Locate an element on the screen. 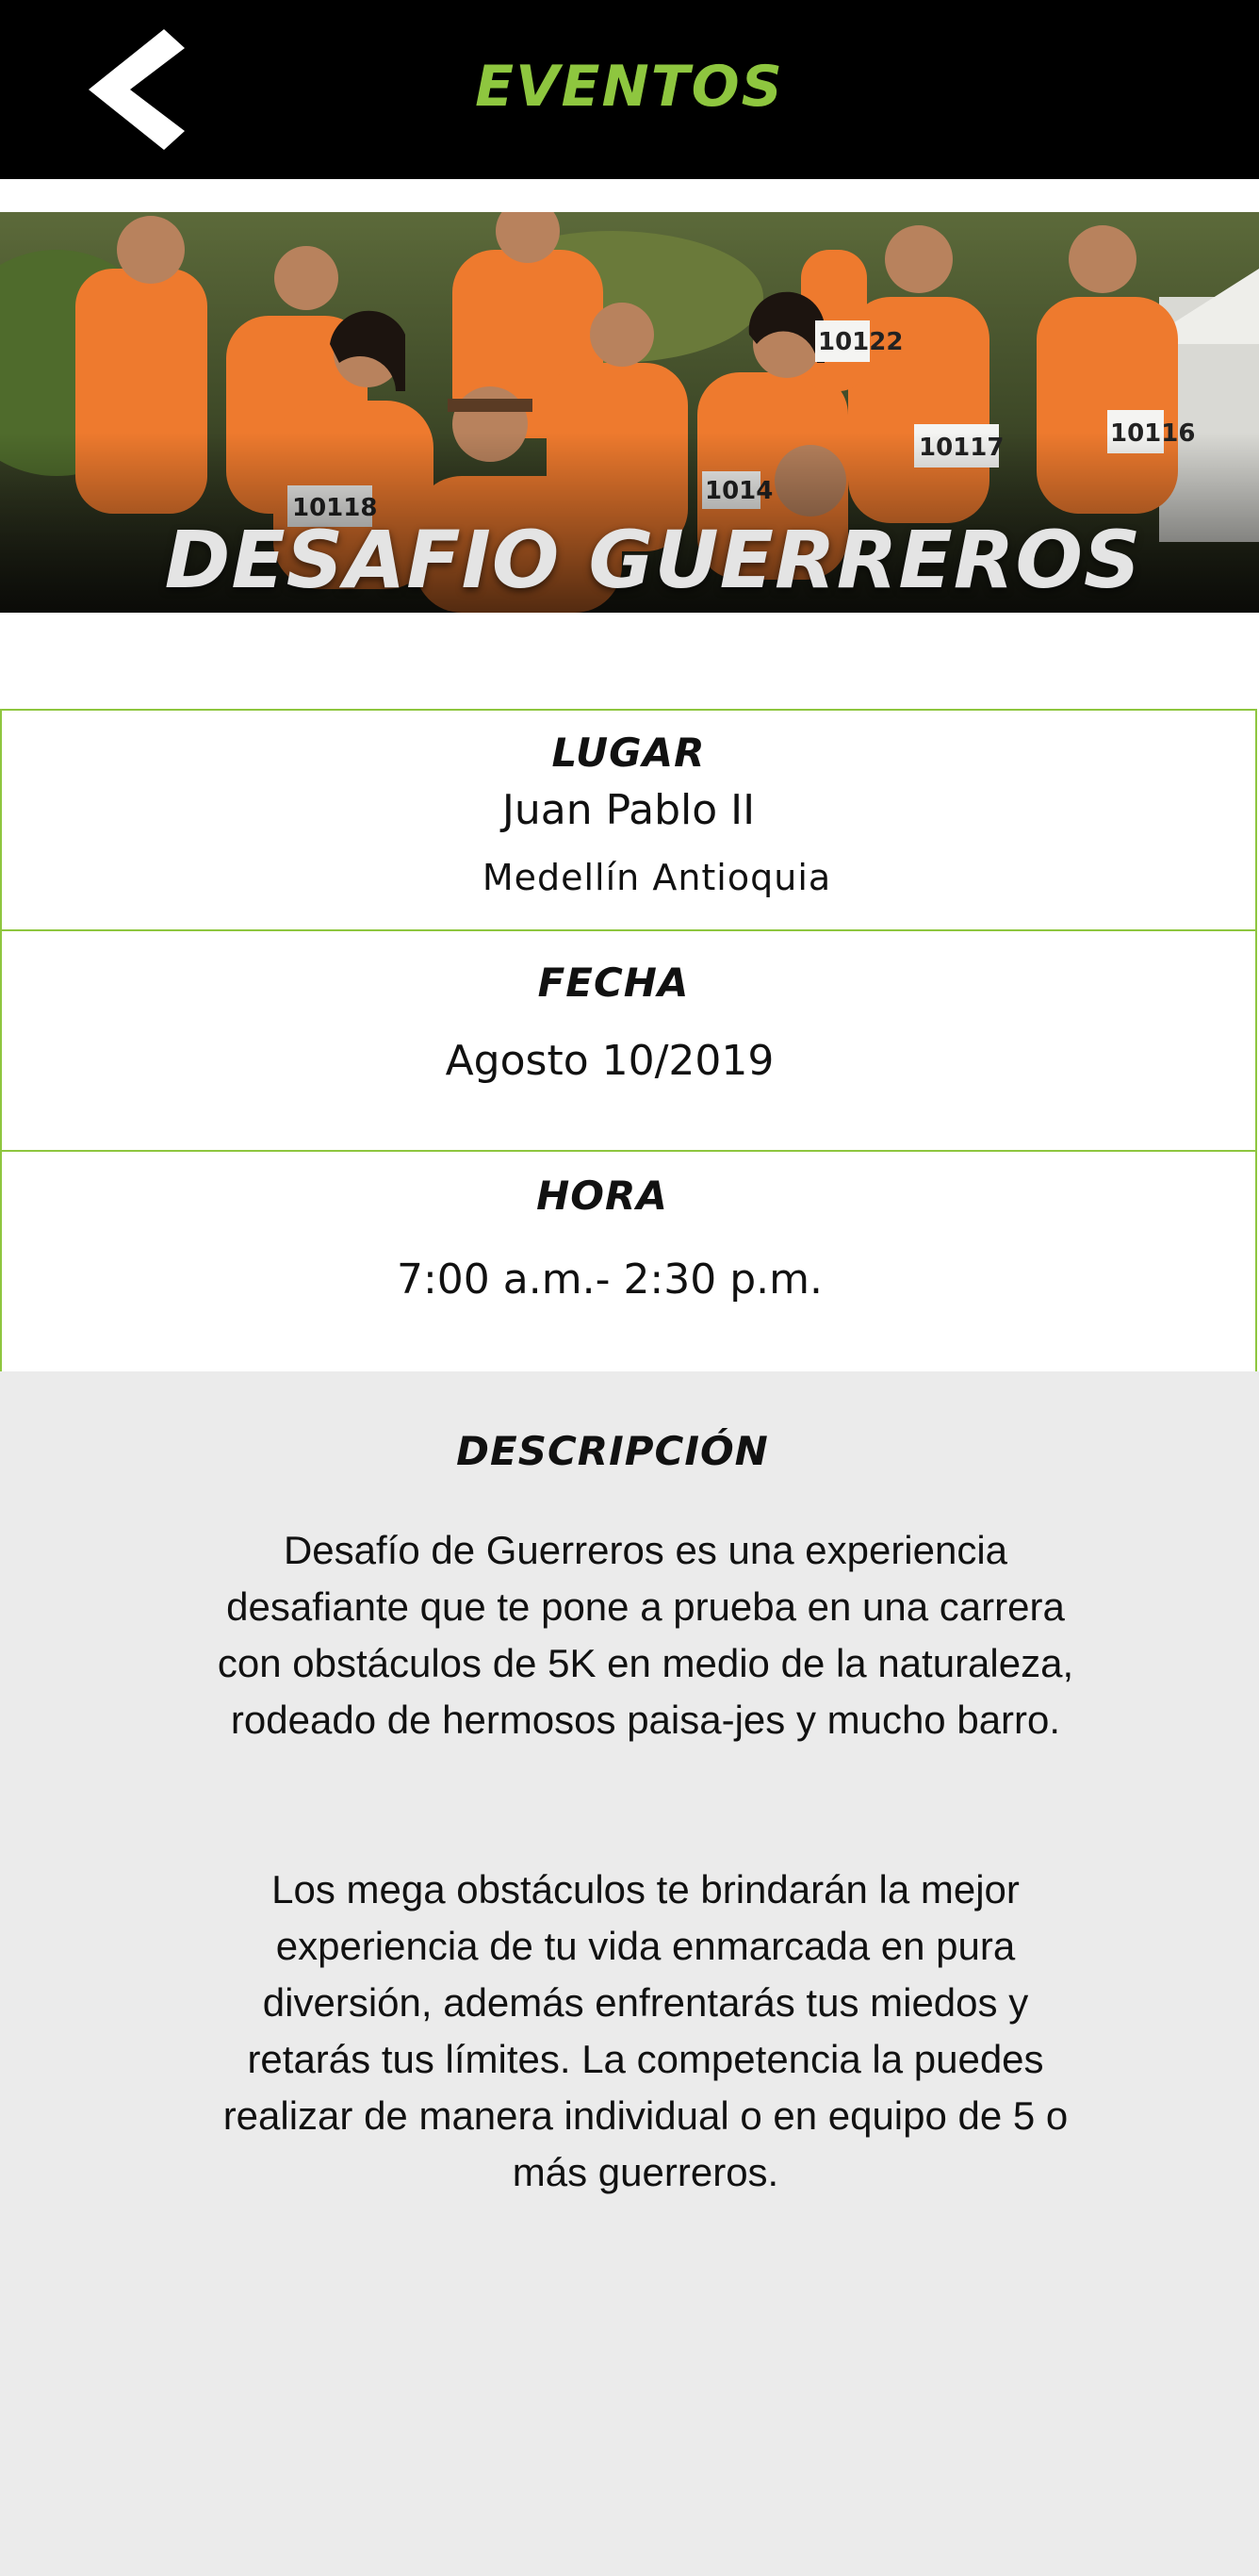 Image resolution: width=1259 pixels, height=2576 pixels. date-value: Agosto 10/2019 is located at coordinates (610, 1061).